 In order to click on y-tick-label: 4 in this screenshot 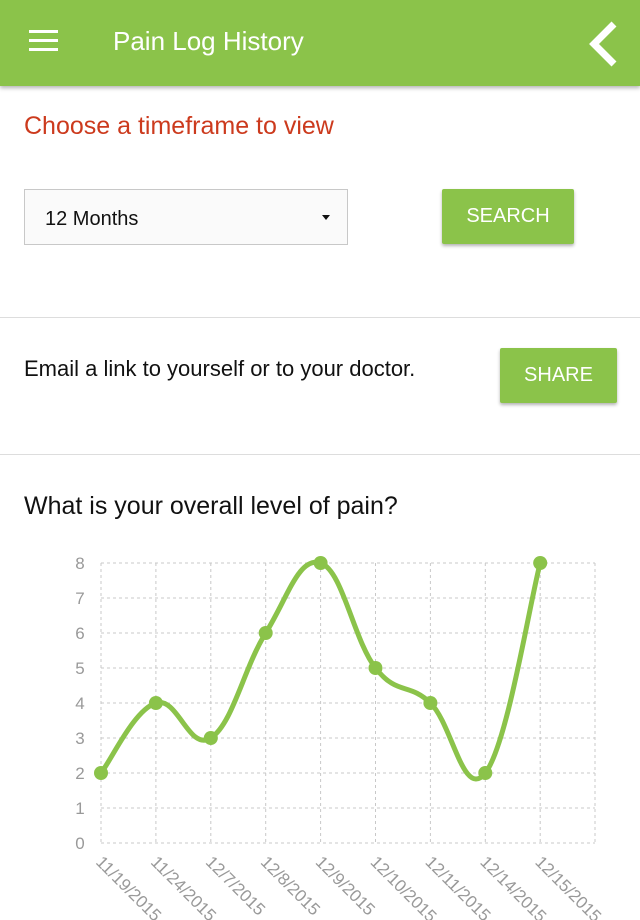, I will do `click(79, 703)`.